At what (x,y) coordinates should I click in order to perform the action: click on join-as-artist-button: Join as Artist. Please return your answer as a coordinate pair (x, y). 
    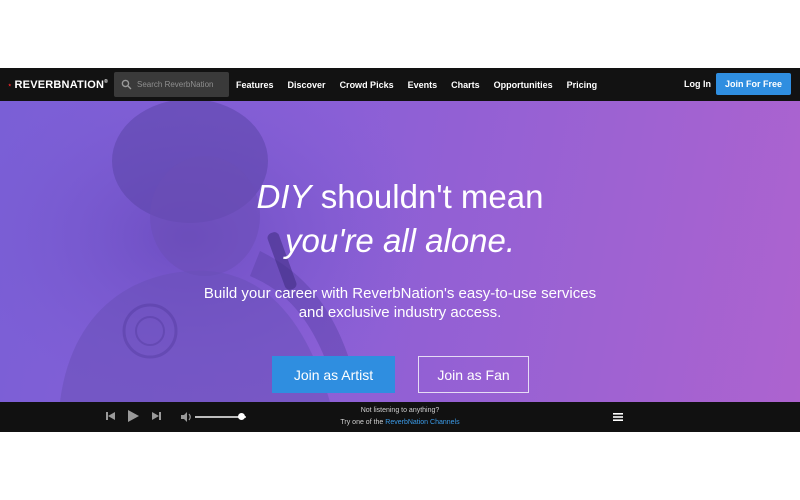
    Looking at the image, I should click on (333, 374).